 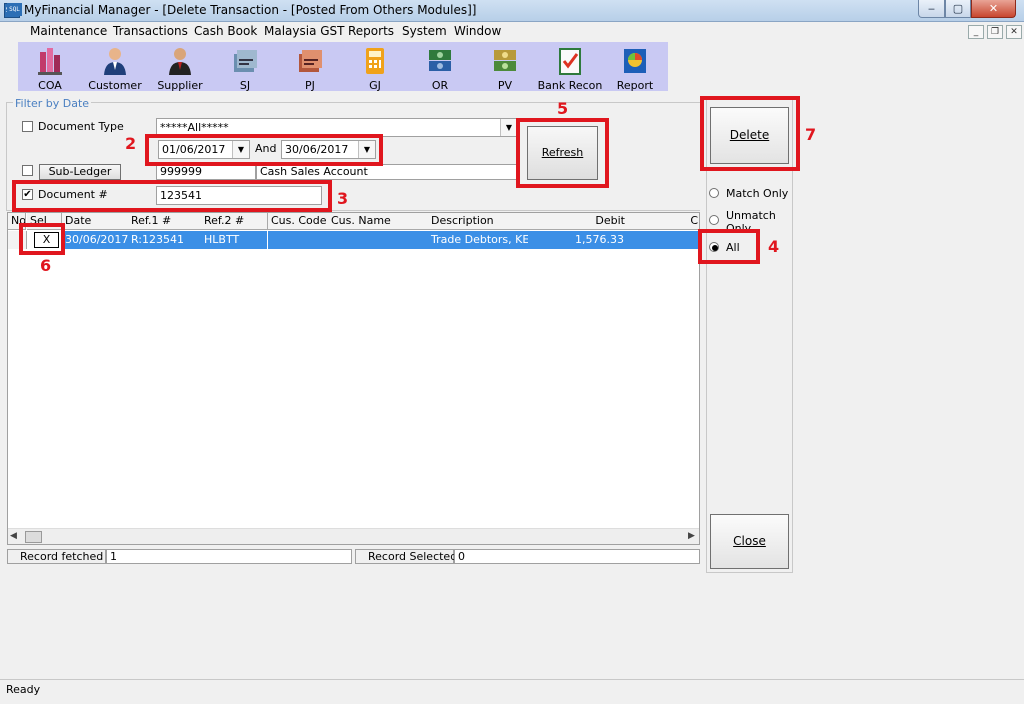 What do you see at coordinates (81, 126) in the screenshot?
I see `document-type-label: Document Type` at bounding box center [81, 126].